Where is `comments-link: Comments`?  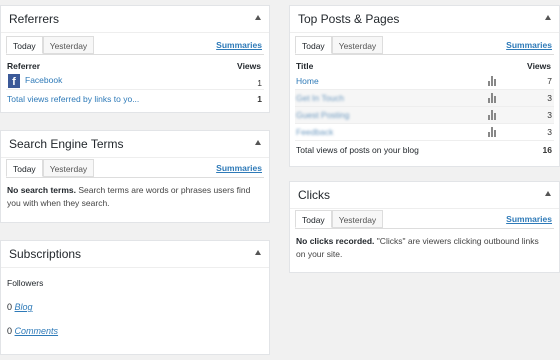 comments-link: Comments is located at coordinates (37, 331).